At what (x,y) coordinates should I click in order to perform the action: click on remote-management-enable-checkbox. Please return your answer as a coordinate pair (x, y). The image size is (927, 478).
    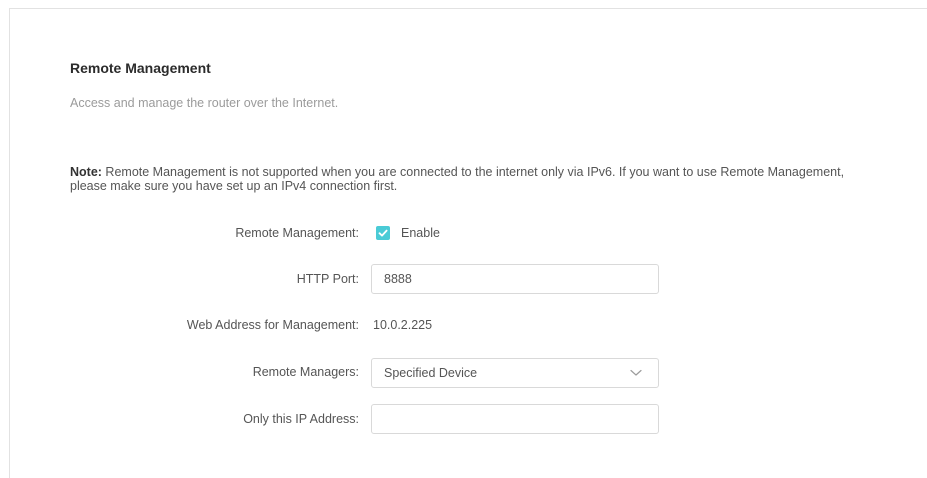
    Looking at the image, I should click on (383, 233).